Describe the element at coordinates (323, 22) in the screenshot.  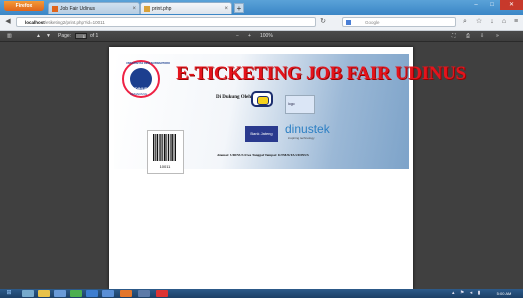
I see `reload-icon: ↻` at that location.